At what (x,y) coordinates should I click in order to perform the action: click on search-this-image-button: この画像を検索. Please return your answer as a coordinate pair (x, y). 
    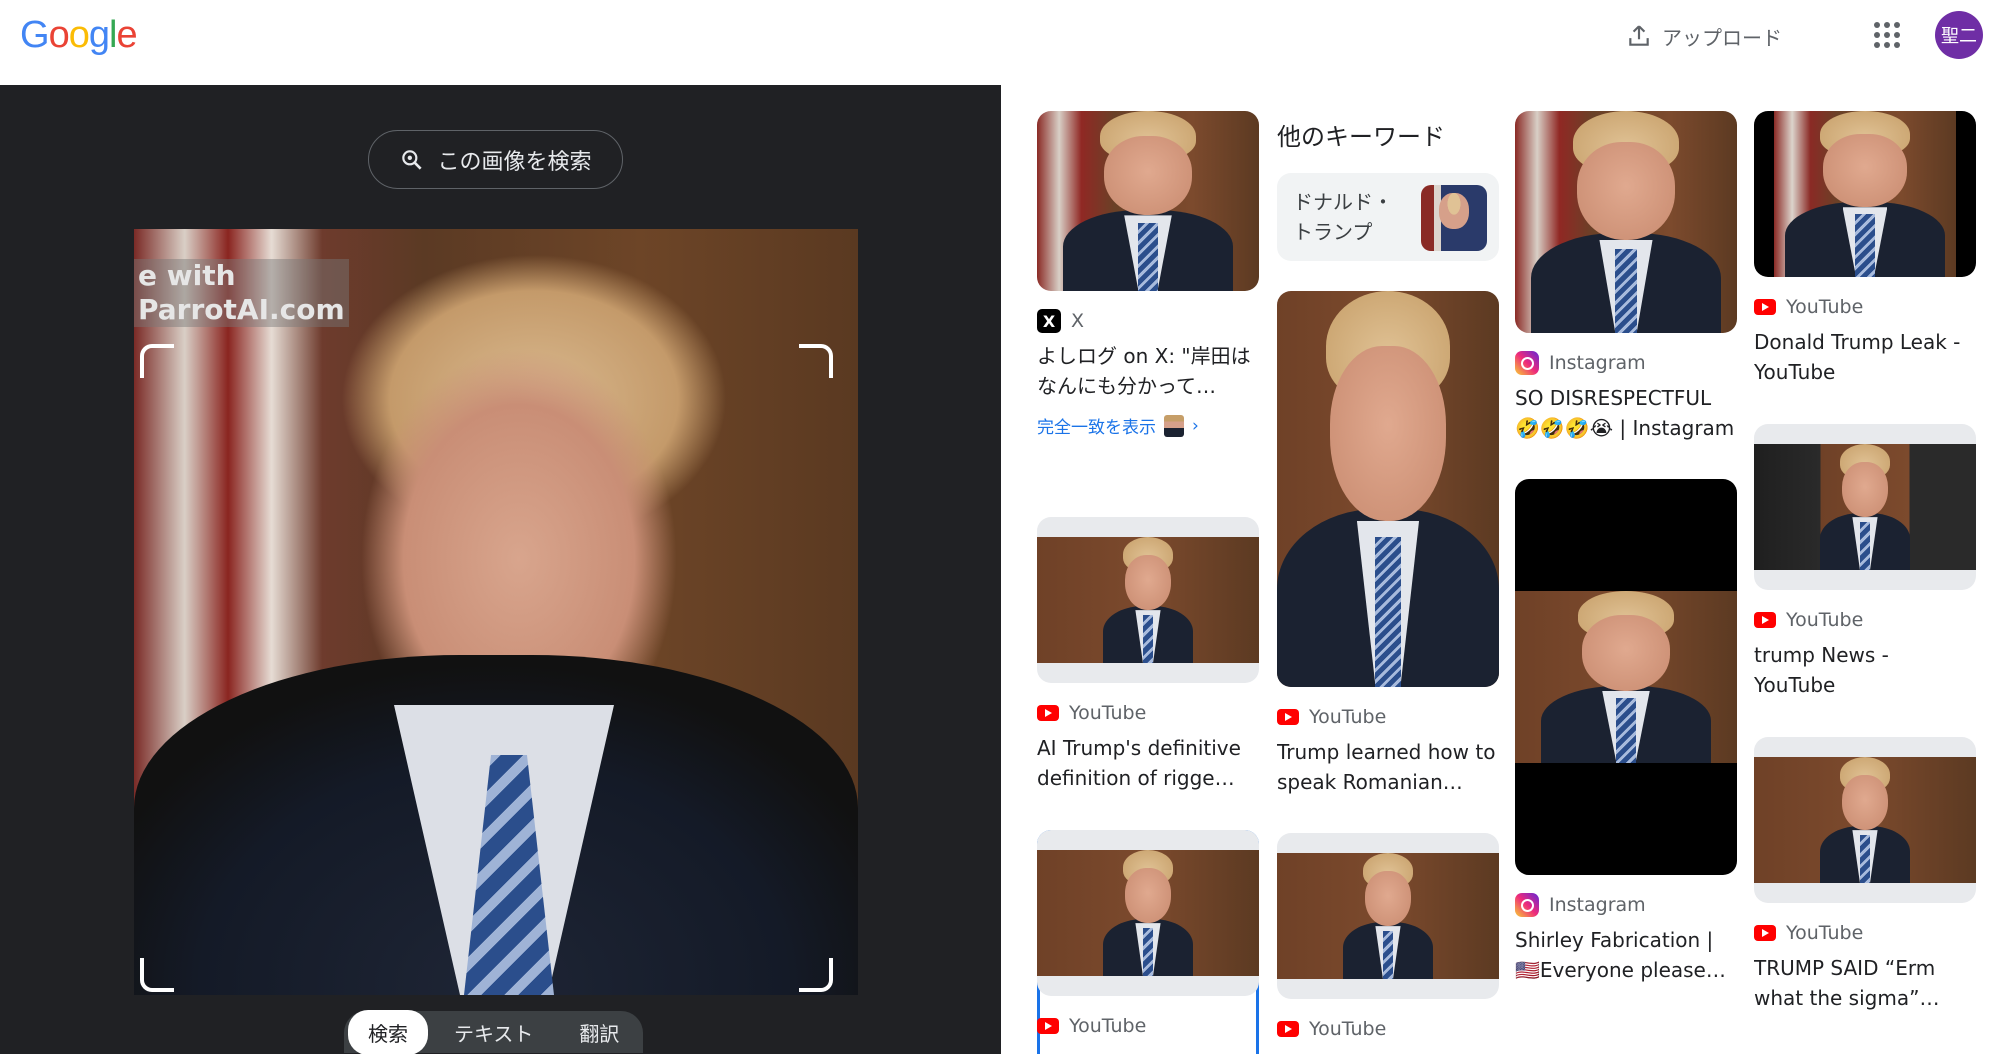
    Looking at the image, I should click on (495, 159).